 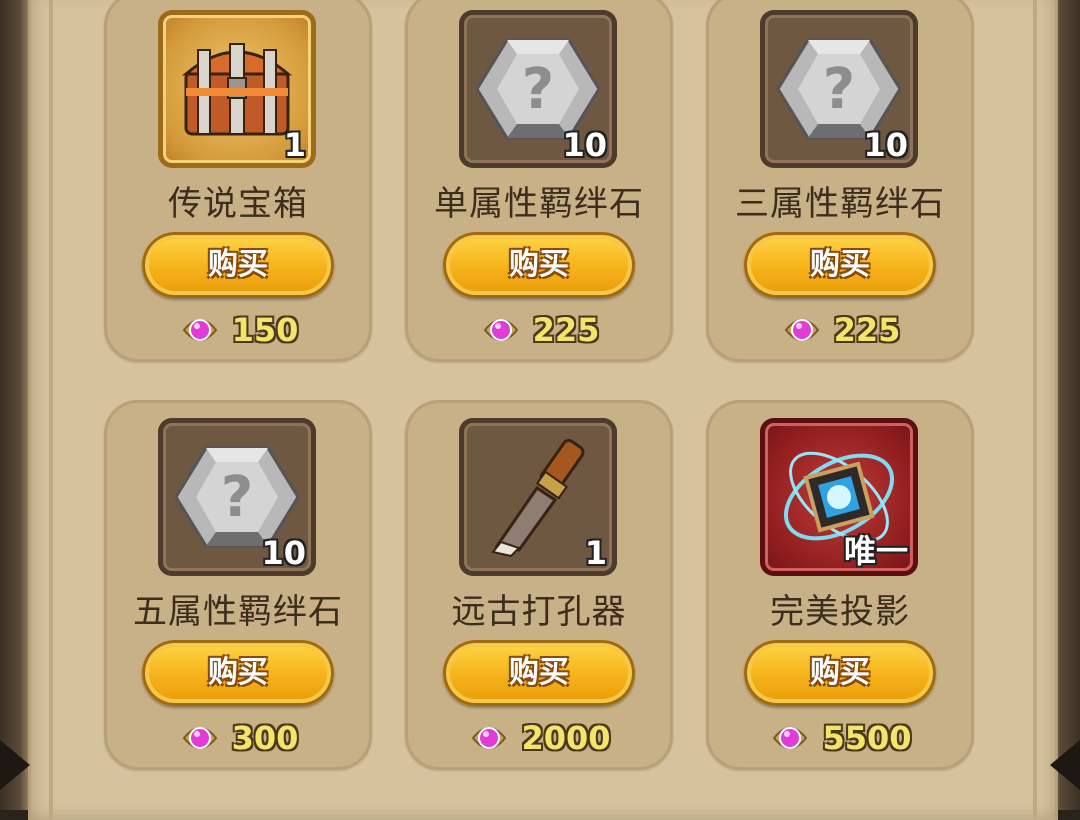 What do you see at coordinates (840, 181) in the screenshot?
I see `shop-item-card: ? 10 三属性羁绊石 购买 225` at bounding box center [840, 181].